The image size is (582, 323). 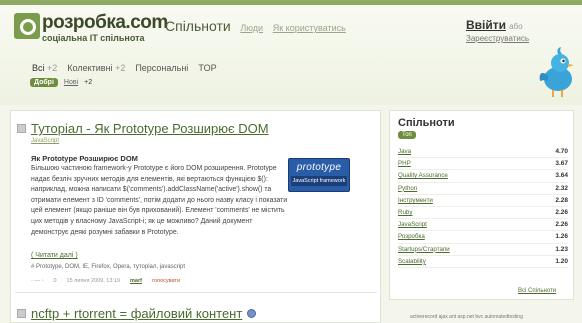 I want to click on post-category: JavaScript, so click(x=45, y=141).